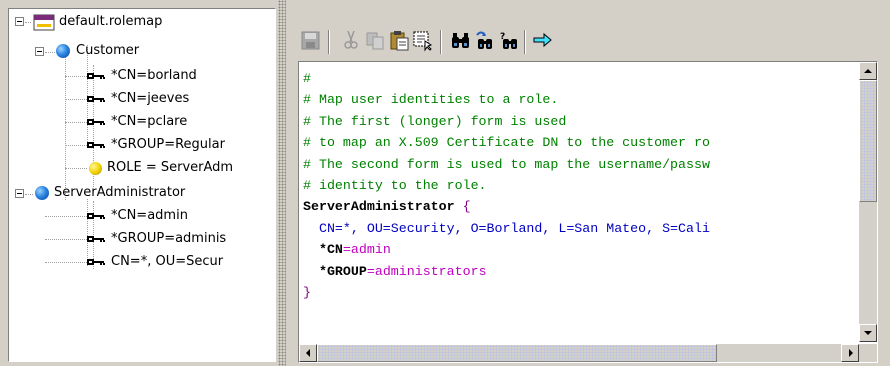 The width and height of the screenshot is (890, 366). I want to click on copy-icon, so click(375, 40).